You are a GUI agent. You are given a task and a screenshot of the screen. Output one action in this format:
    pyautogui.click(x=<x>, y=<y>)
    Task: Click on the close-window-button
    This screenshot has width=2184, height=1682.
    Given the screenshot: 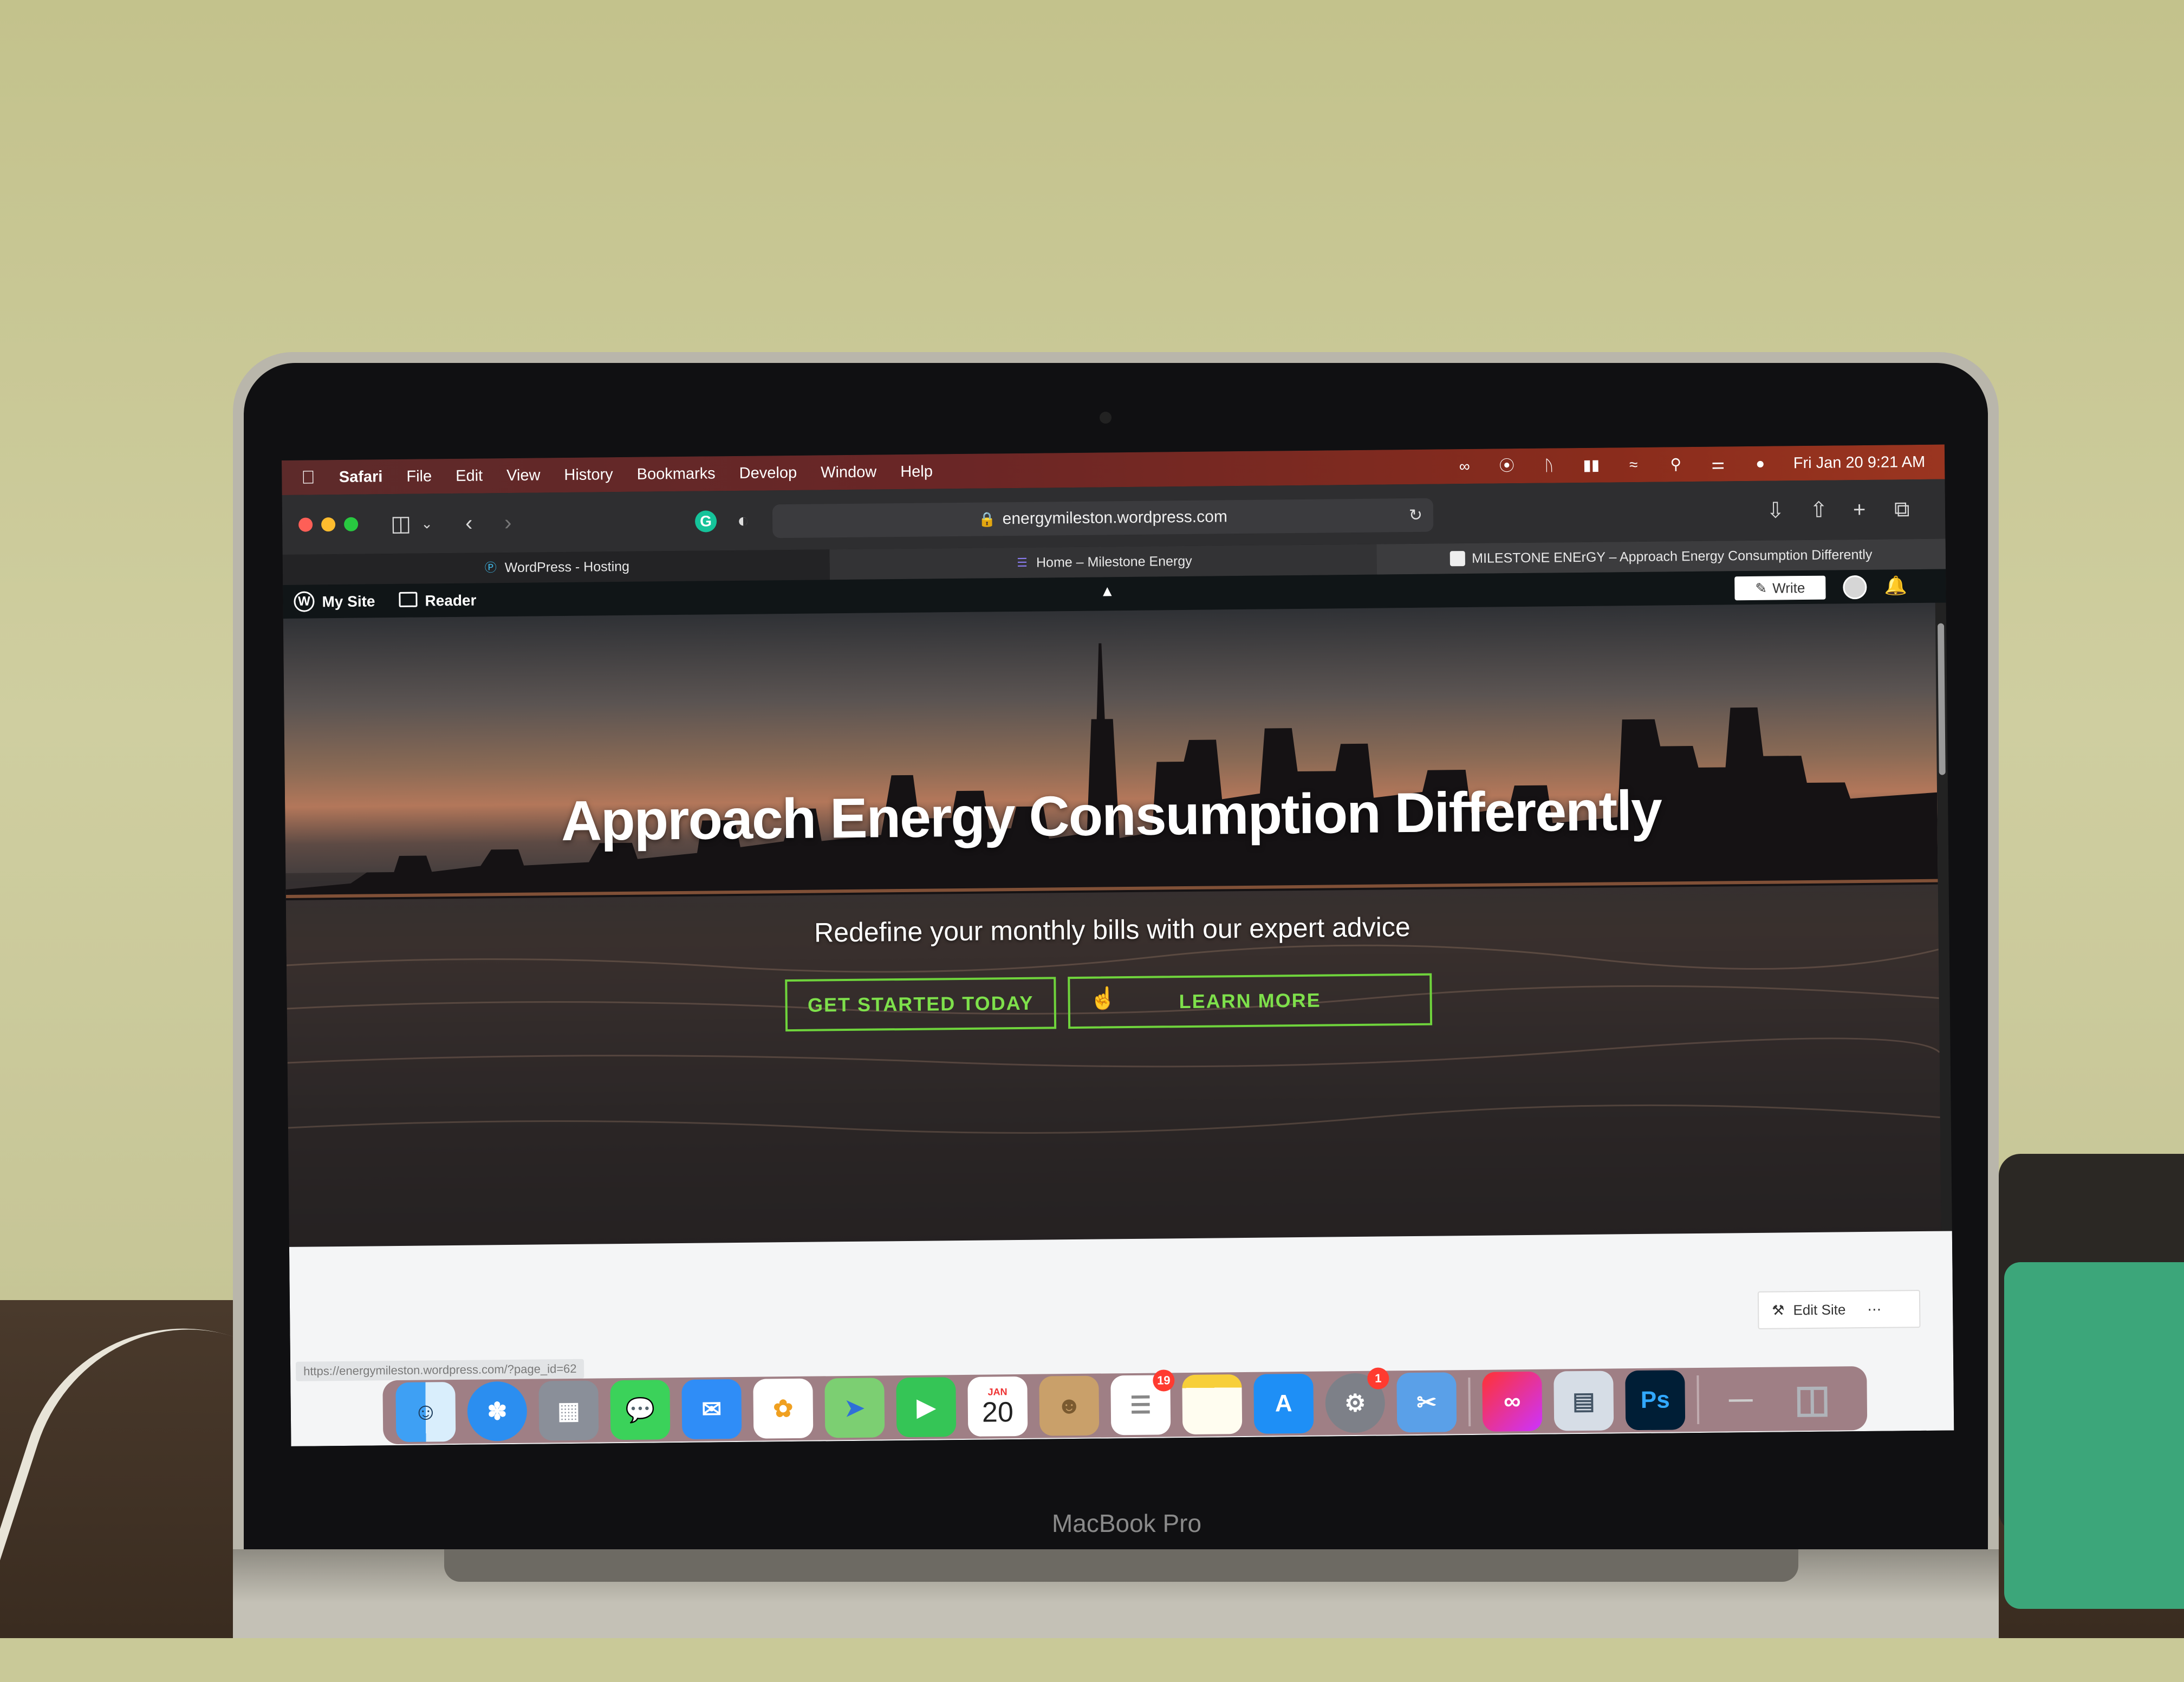 What is the action you would take?
    pyautogui.click(x=305, y=524)
    